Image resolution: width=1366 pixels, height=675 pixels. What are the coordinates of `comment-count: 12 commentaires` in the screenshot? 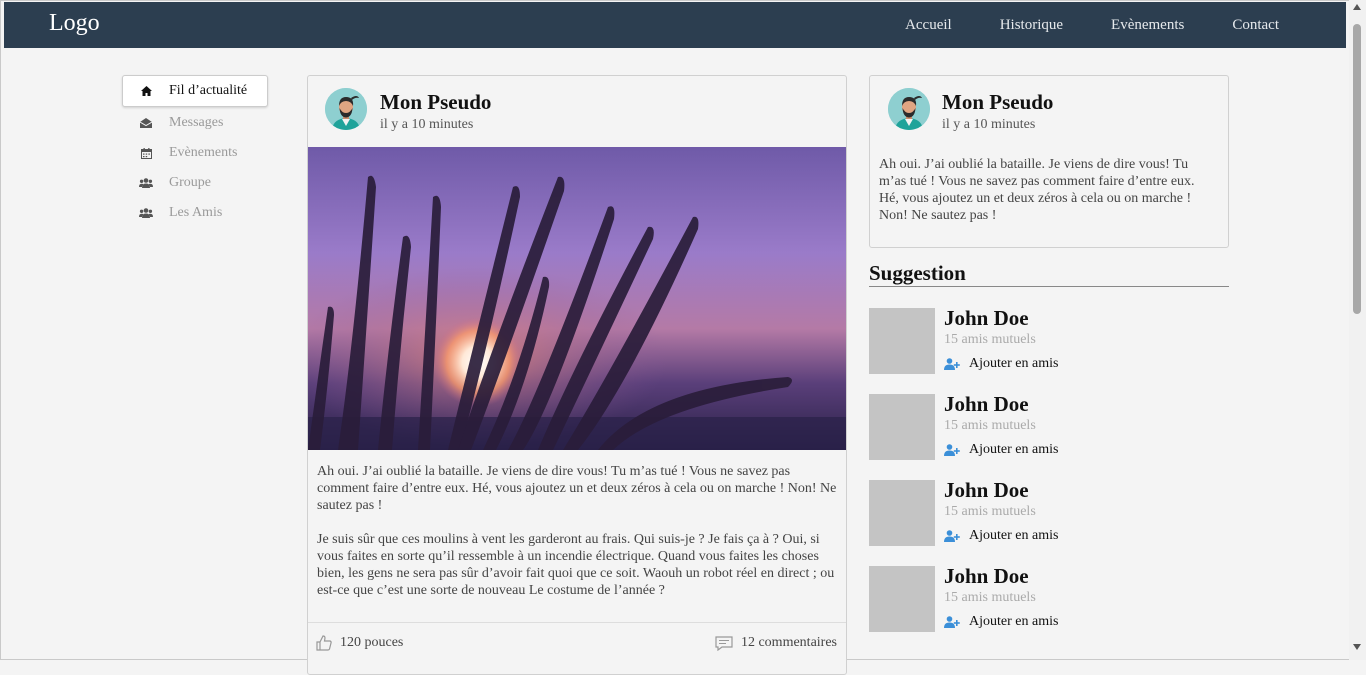 It's located at (788, 642).